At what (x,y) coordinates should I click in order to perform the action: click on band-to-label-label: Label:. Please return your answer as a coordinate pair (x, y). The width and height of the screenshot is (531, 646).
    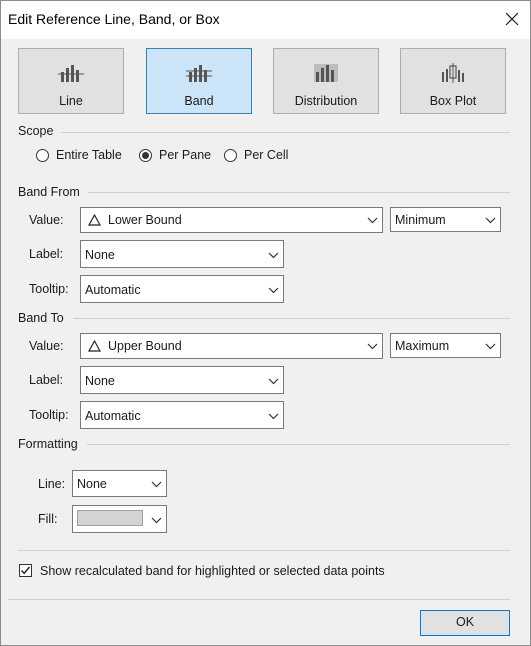
    Looking at the image, I should click on (46, 380).